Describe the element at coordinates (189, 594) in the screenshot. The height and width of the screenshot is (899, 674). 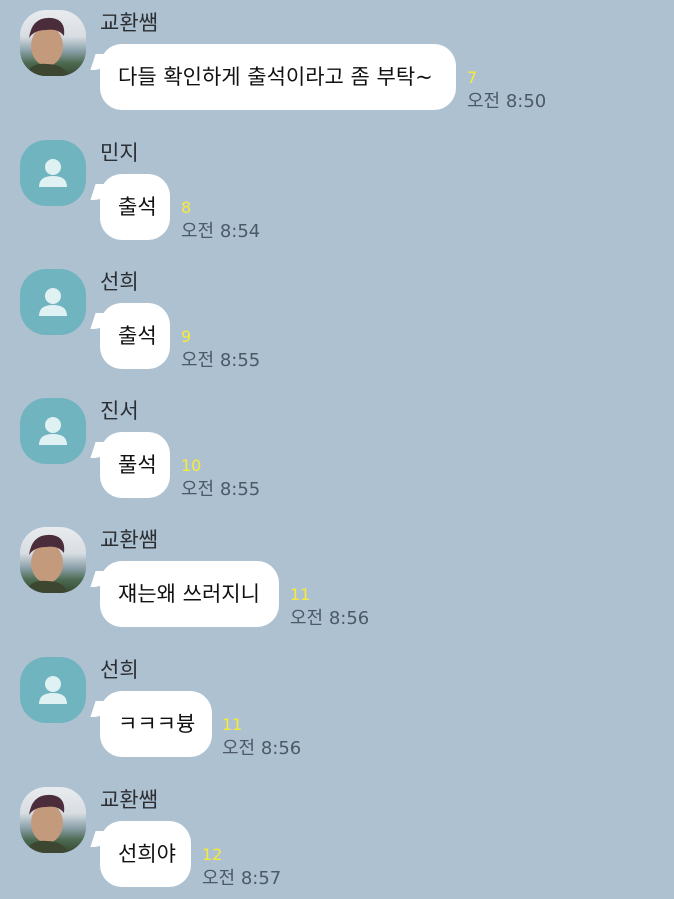
I see `message-bubble: 쟤는왜 쓰러지니` at that location.